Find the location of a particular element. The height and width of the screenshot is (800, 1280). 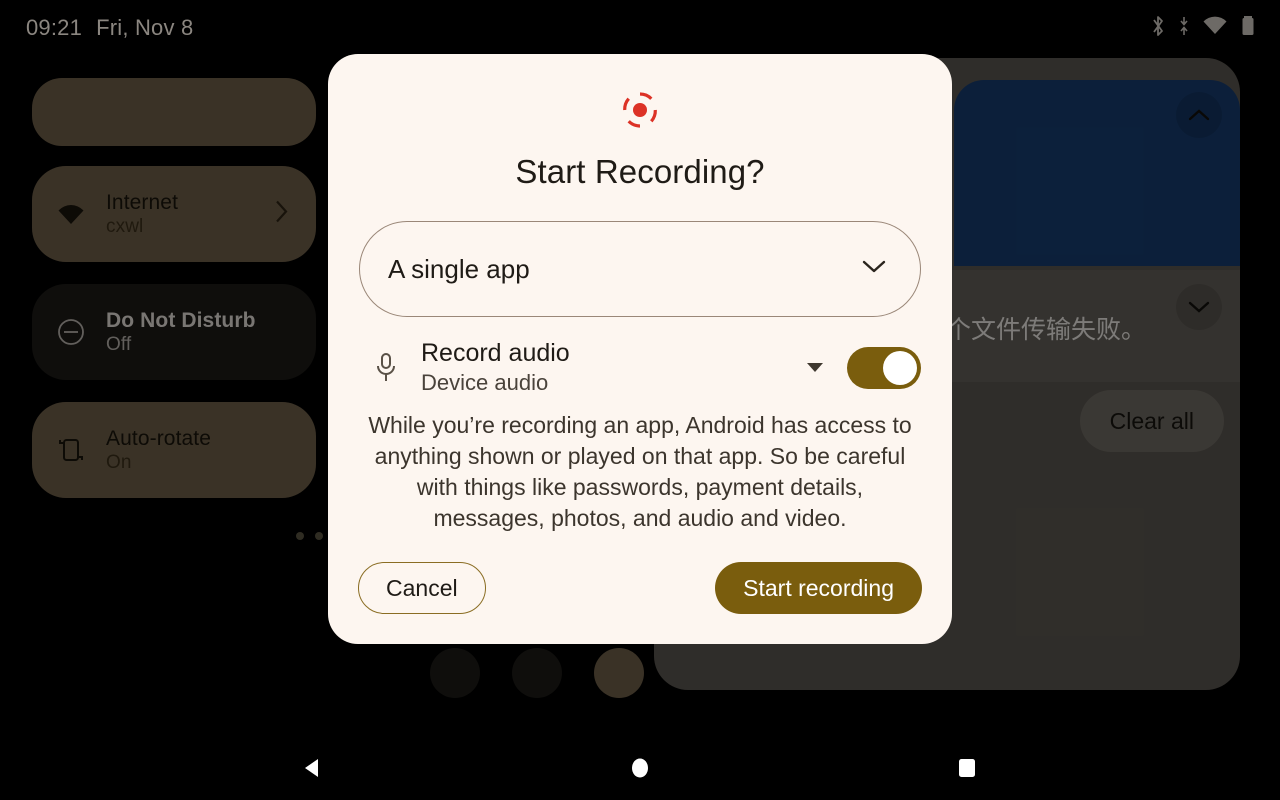

status-bar-time: 09:21 is located at coordinates (54, 27).